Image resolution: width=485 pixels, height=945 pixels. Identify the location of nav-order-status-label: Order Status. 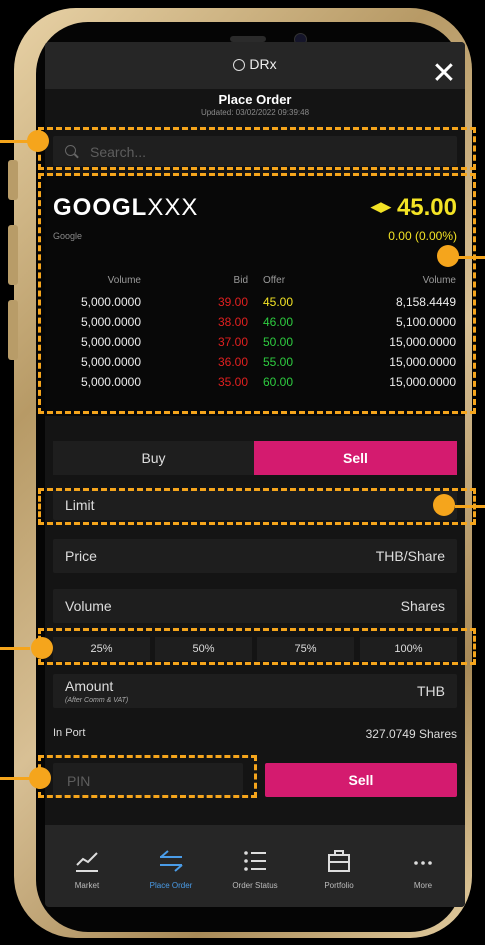
(255, 885).